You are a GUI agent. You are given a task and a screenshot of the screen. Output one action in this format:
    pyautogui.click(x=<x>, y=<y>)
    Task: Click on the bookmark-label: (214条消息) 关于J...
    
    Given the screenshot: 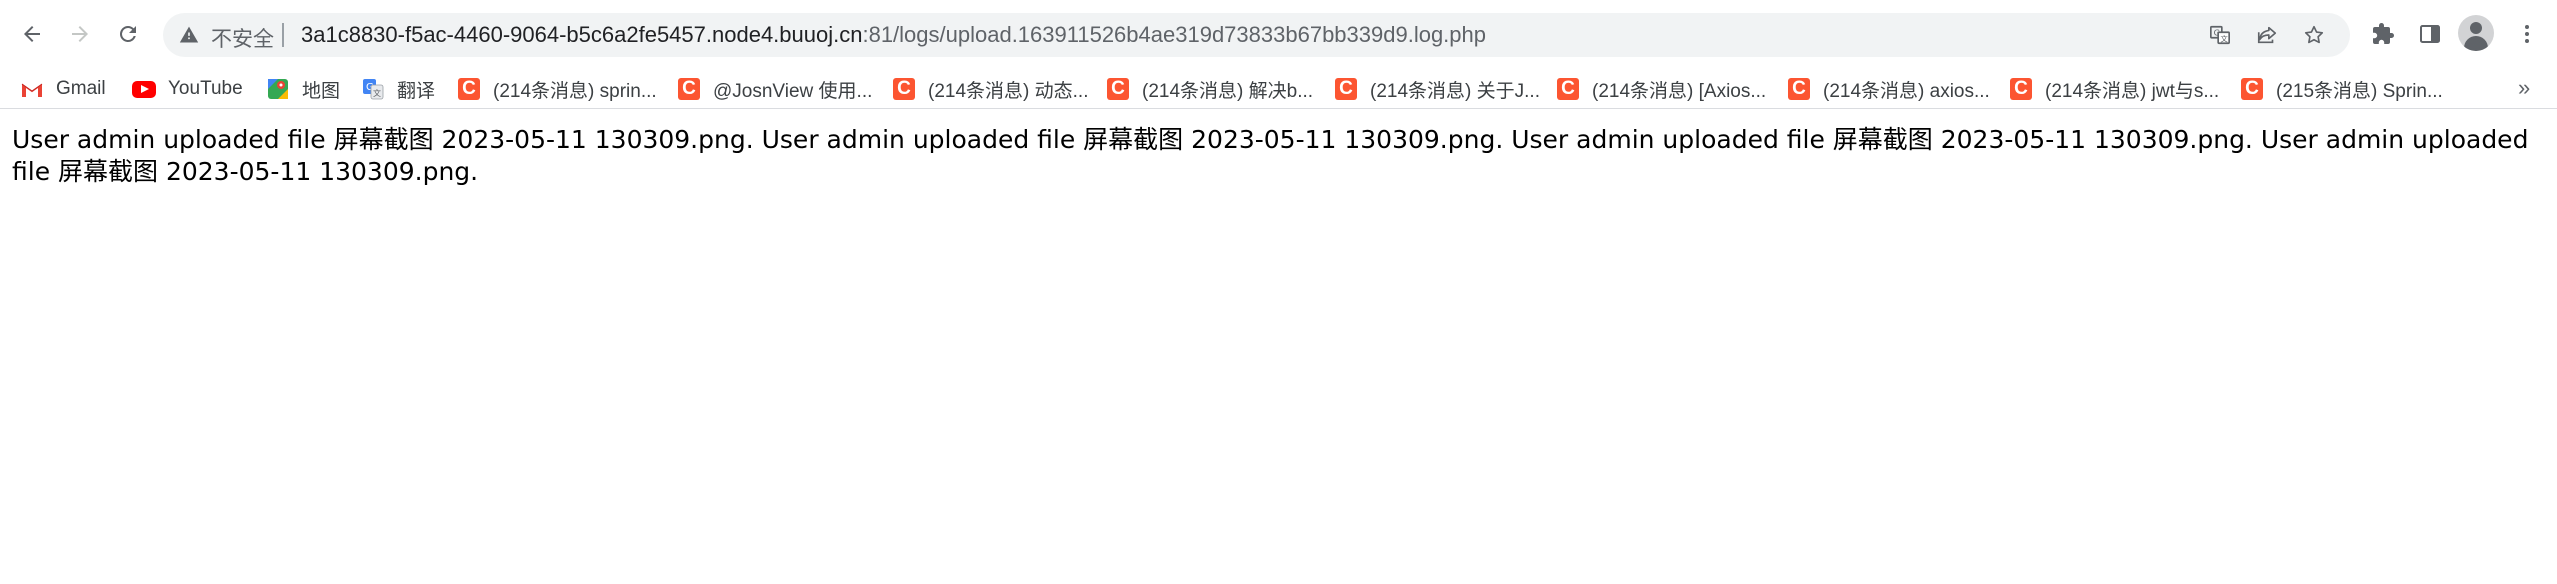 What is the action you would take?
    pyautogui.click(x=1455, y=91)
    